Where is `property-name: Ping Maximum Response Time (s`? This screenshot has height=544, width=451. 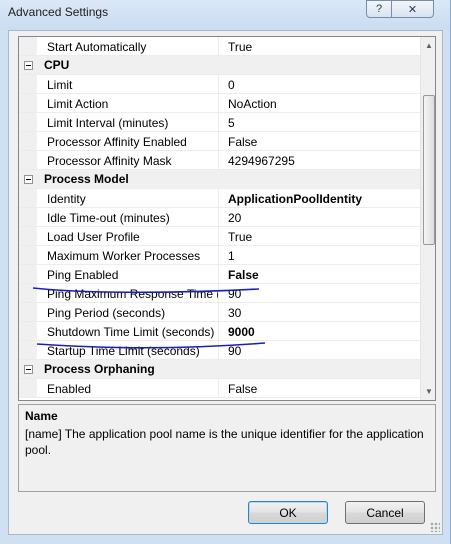
property-name: Ping Maximum Response Time (s is located at coordinates (128, 293).